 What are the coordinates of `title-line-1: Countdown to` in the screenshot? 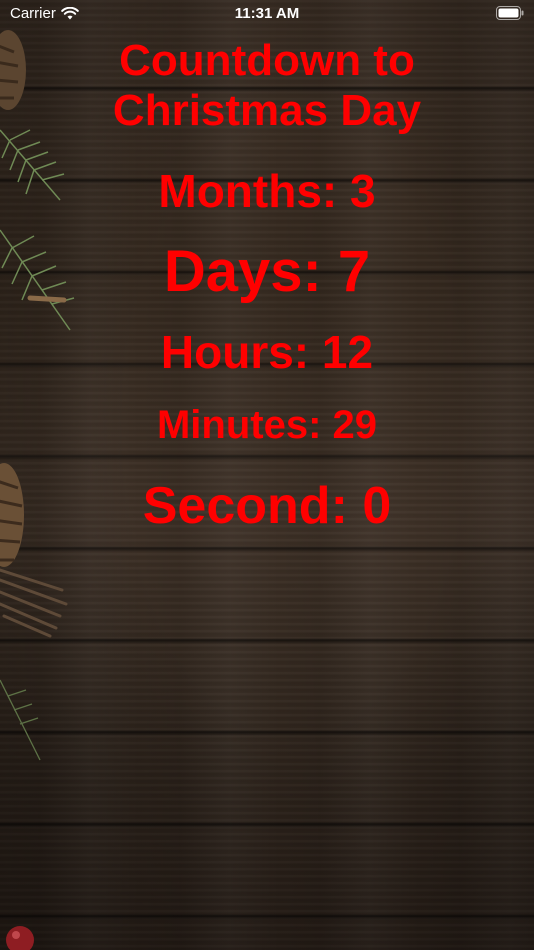 It's located at (267, 60).